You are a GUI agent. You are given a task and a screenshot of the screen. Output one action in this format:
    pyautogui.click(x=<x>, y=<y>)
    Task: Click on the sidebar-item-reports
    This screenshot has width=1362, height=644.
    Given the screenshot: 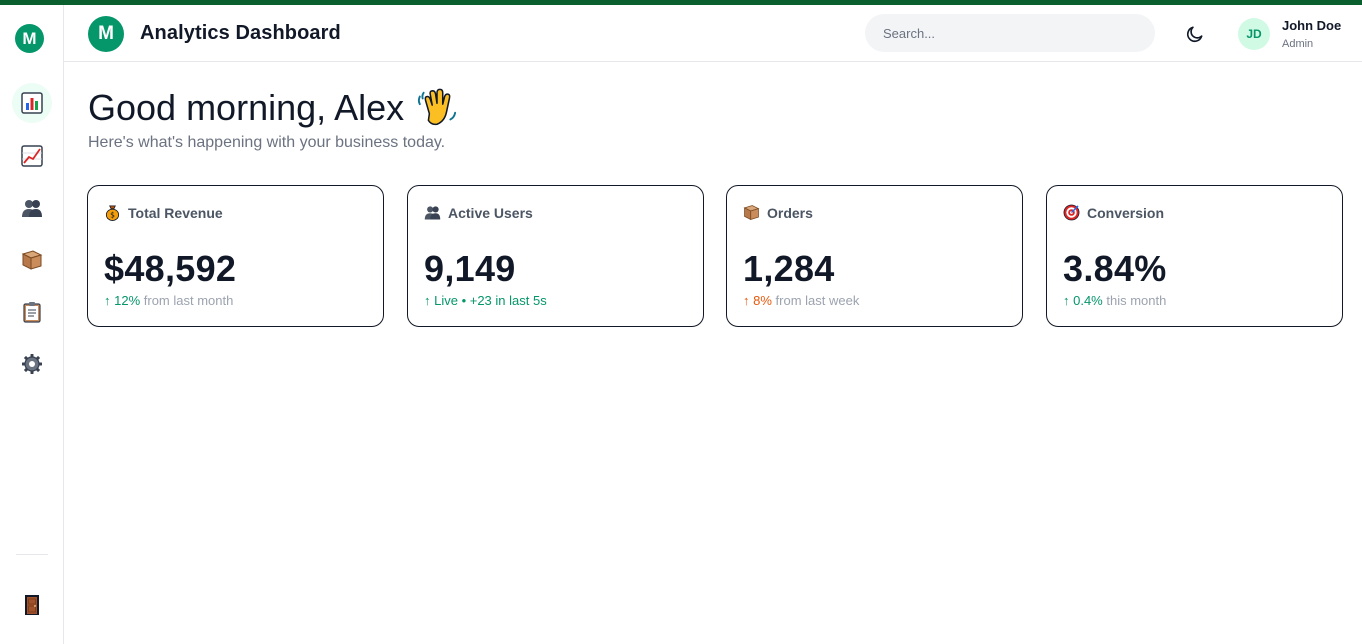 What is the action you would take?
    pyautogui.click(x=32, y=312)
    